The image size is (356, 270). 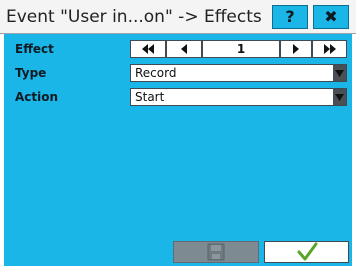 I want to click on left-triangle-icon, so click(x=184, y=49).